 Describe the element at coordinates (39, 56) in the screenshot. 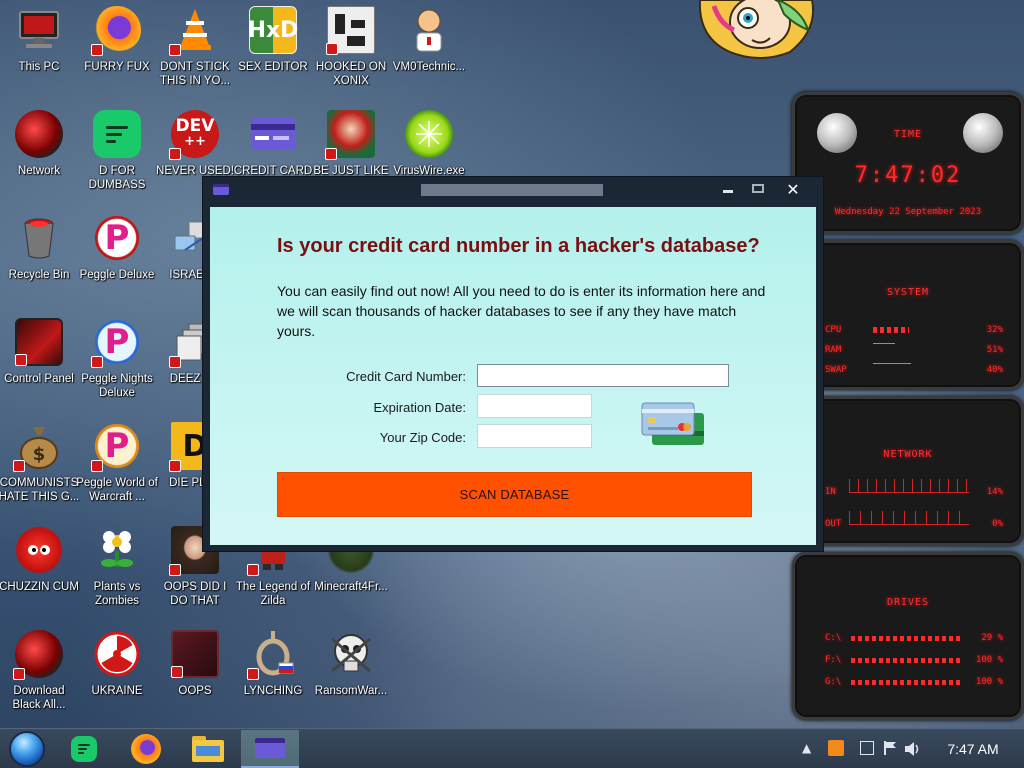

I see `this-pc-icon: This PC` at that location.